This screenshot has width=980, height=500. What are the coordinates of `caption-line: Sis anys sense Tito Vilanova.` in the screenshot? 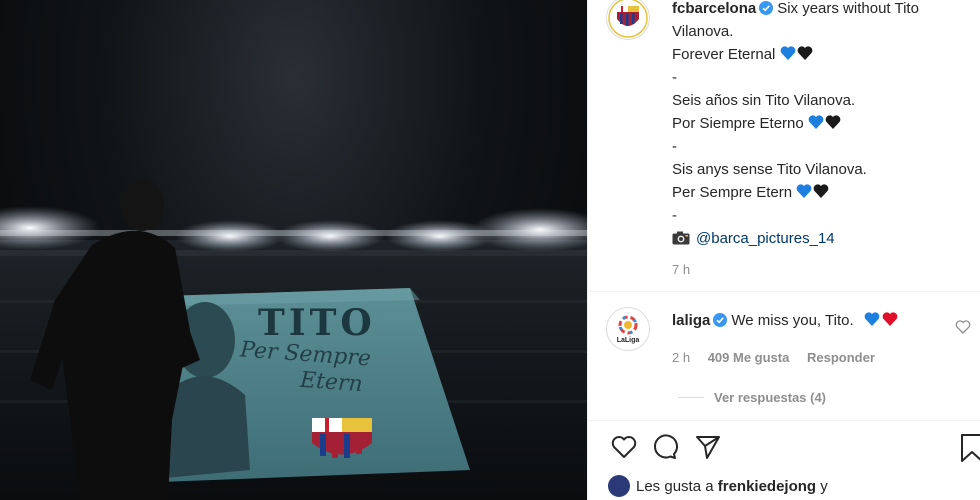 It's located at (769, 169).